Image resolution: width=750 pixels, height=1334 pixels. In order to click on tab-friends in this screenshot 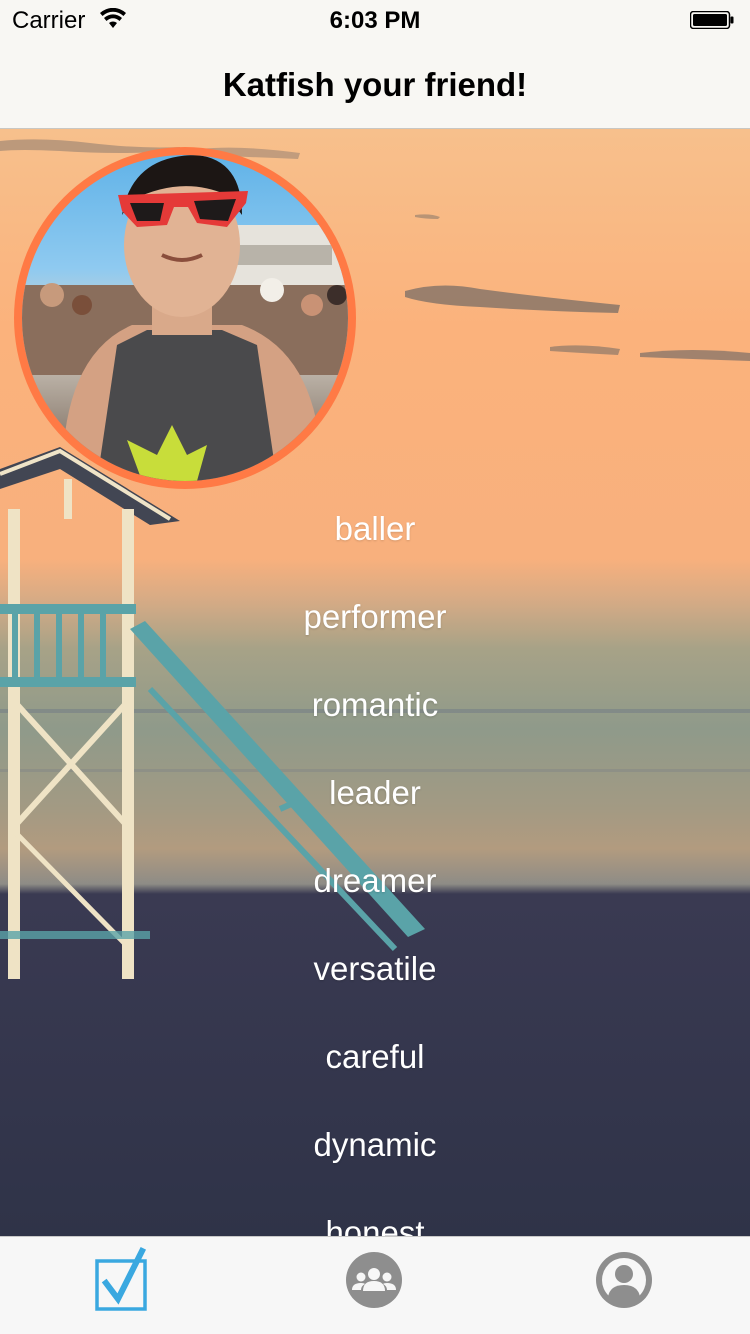, I will do `click(374, 1283)`.